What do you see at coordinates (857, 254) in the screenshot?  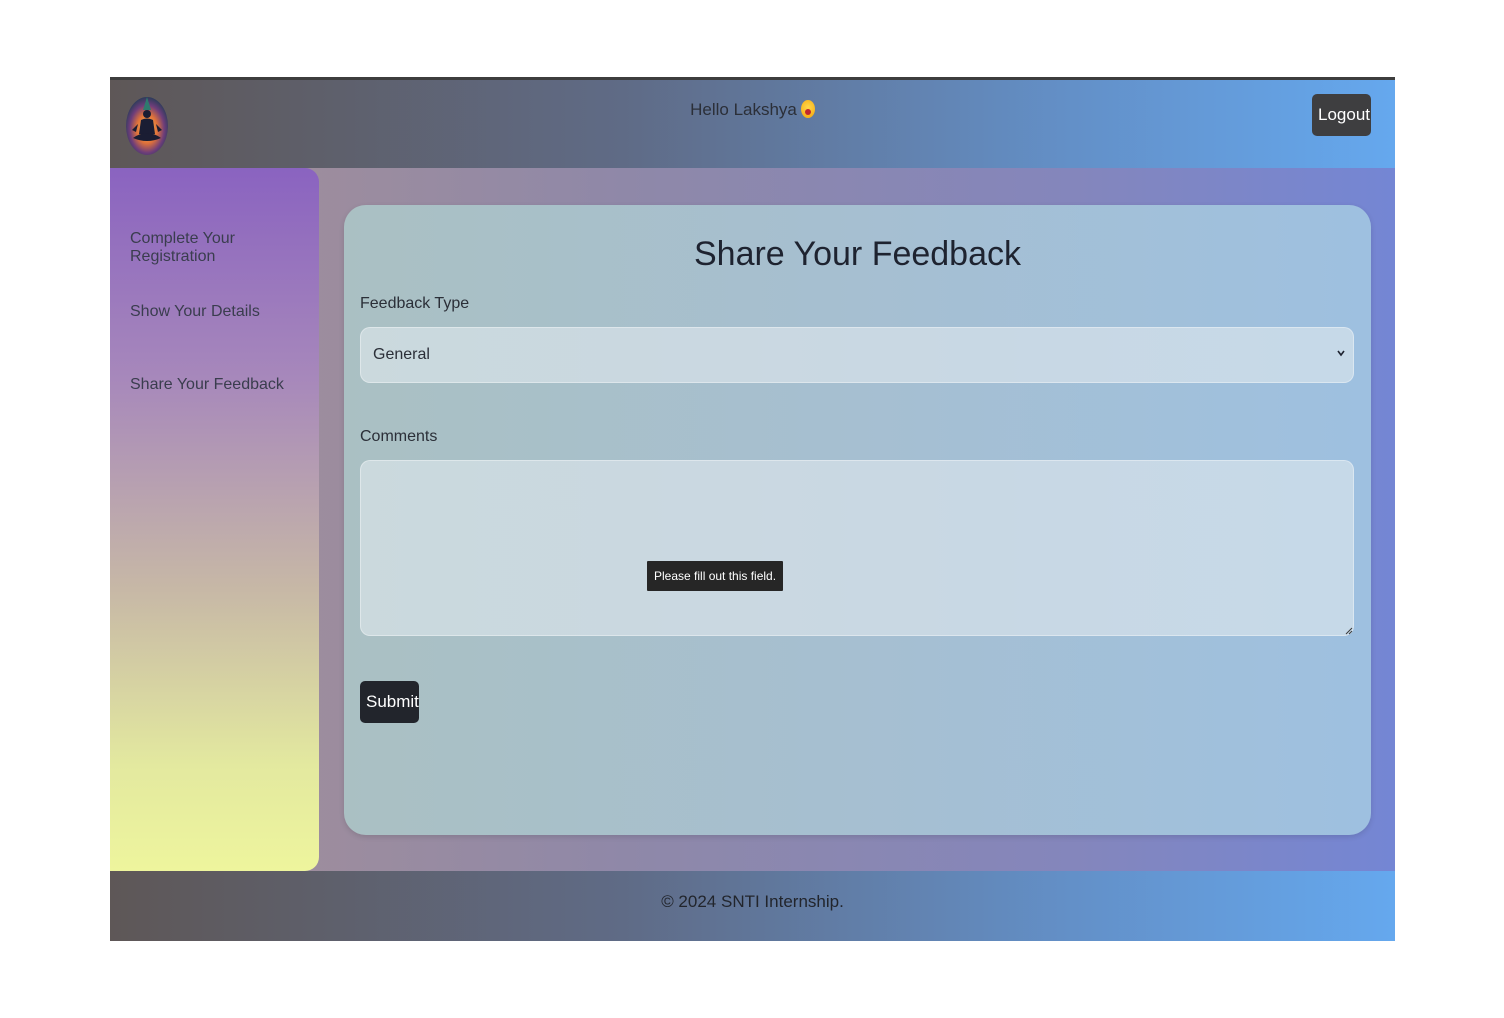 I see `page-title: Share Your Feedback` at bounding box center [857, 254].